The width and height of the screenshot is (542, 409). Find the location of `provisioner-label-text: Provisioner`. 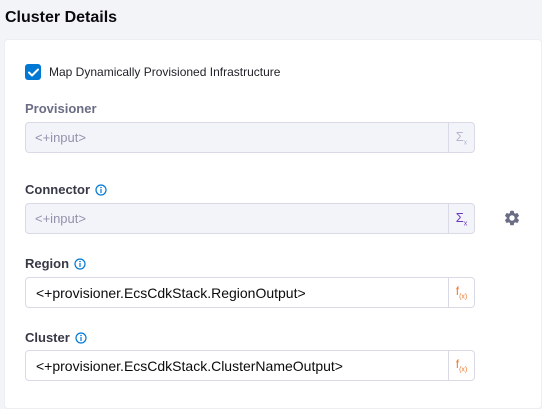

provisioner-label-text: Provisioner is located at coordinates (61, 108).